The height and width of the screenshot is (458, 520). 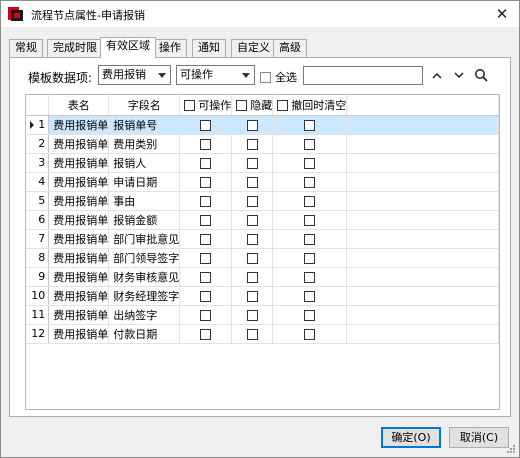 I want to click on template-item-combo: 费用报销, so click(x=134, y=75).